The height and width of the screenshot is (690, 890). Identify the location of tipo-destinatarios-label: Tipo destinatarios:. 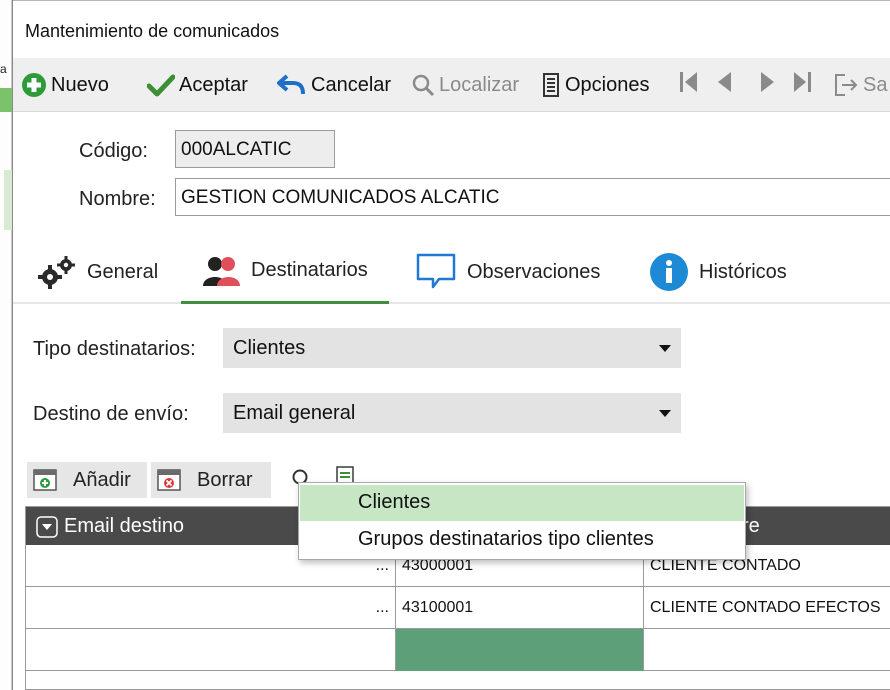
(114, 349).